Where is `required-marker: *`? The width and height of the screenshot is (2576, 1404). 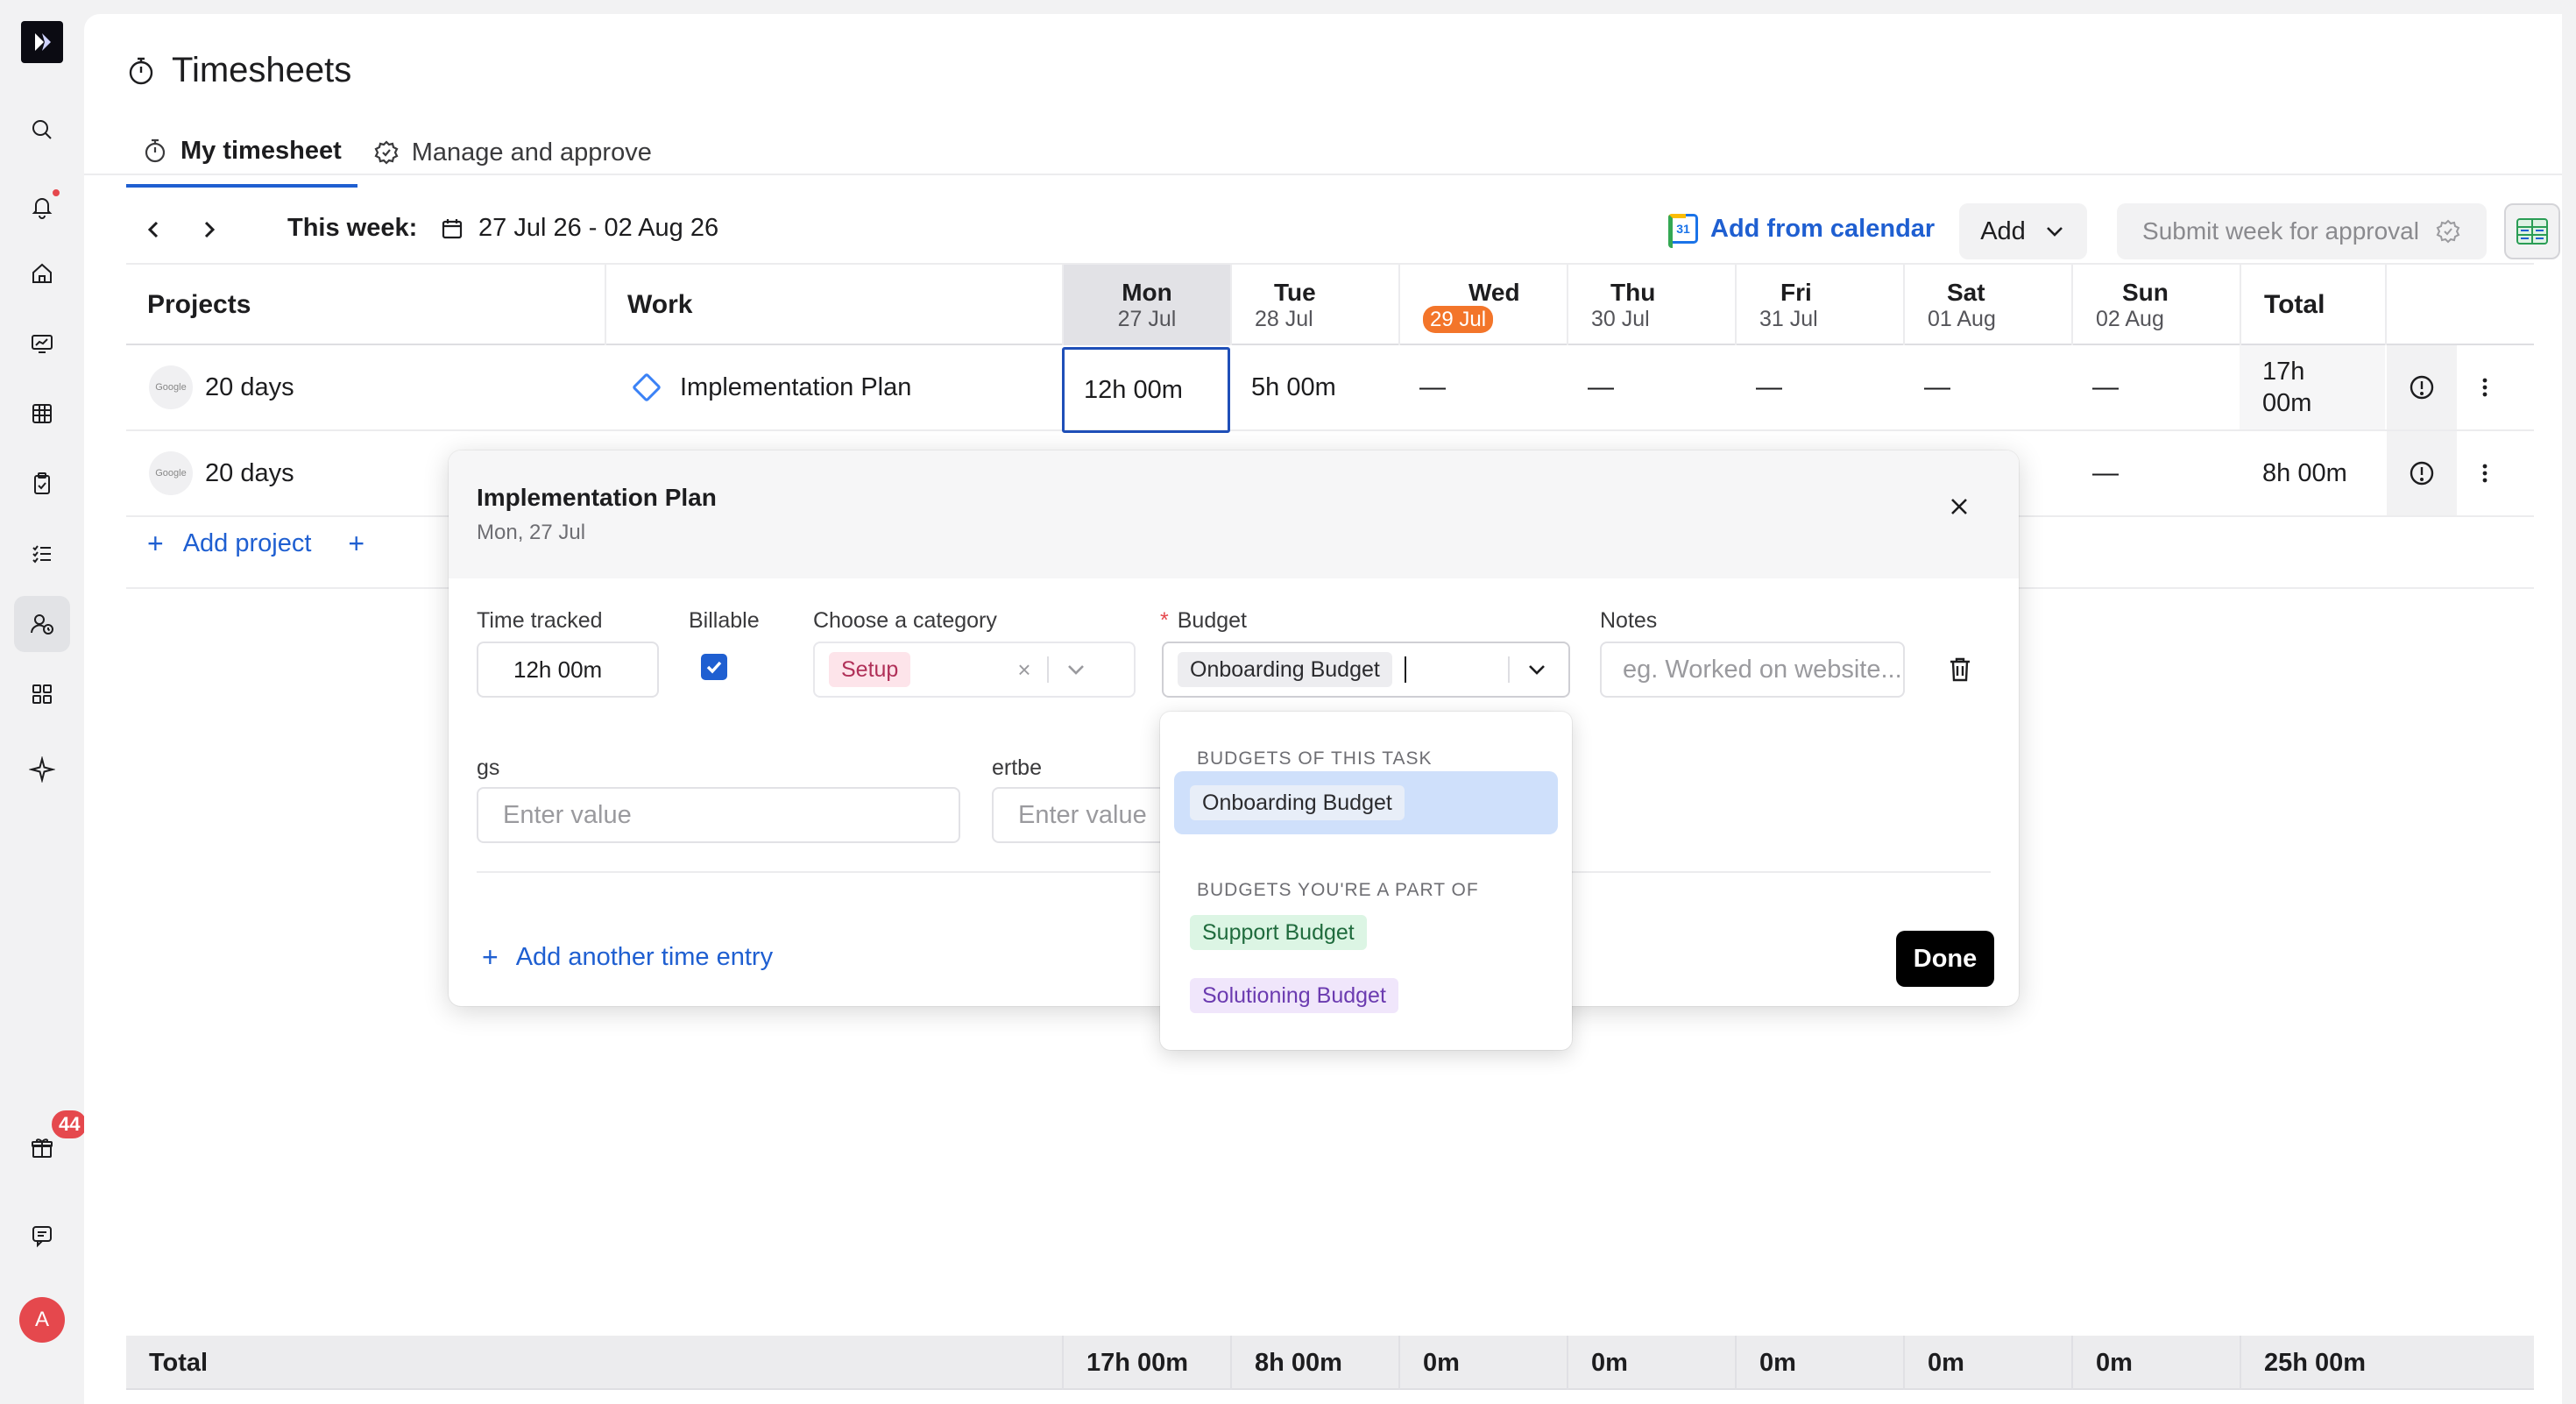 required-marker: * is located at coordinates (1164, 620).